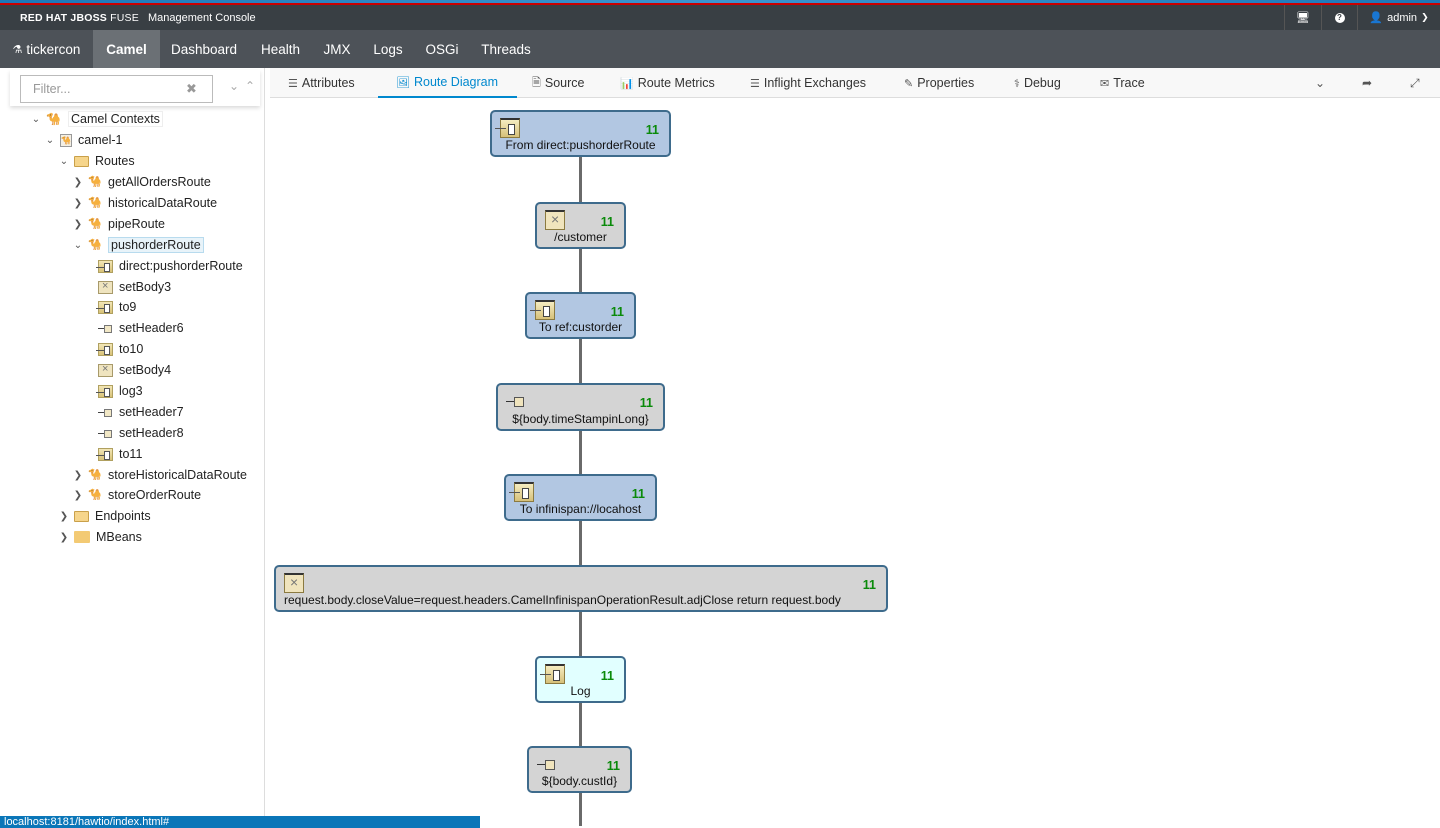  What do you see at coordinates (123, 516) in the screenshot?
I see `tree-item-label: Endpoints` at bounding box center [123, 516].